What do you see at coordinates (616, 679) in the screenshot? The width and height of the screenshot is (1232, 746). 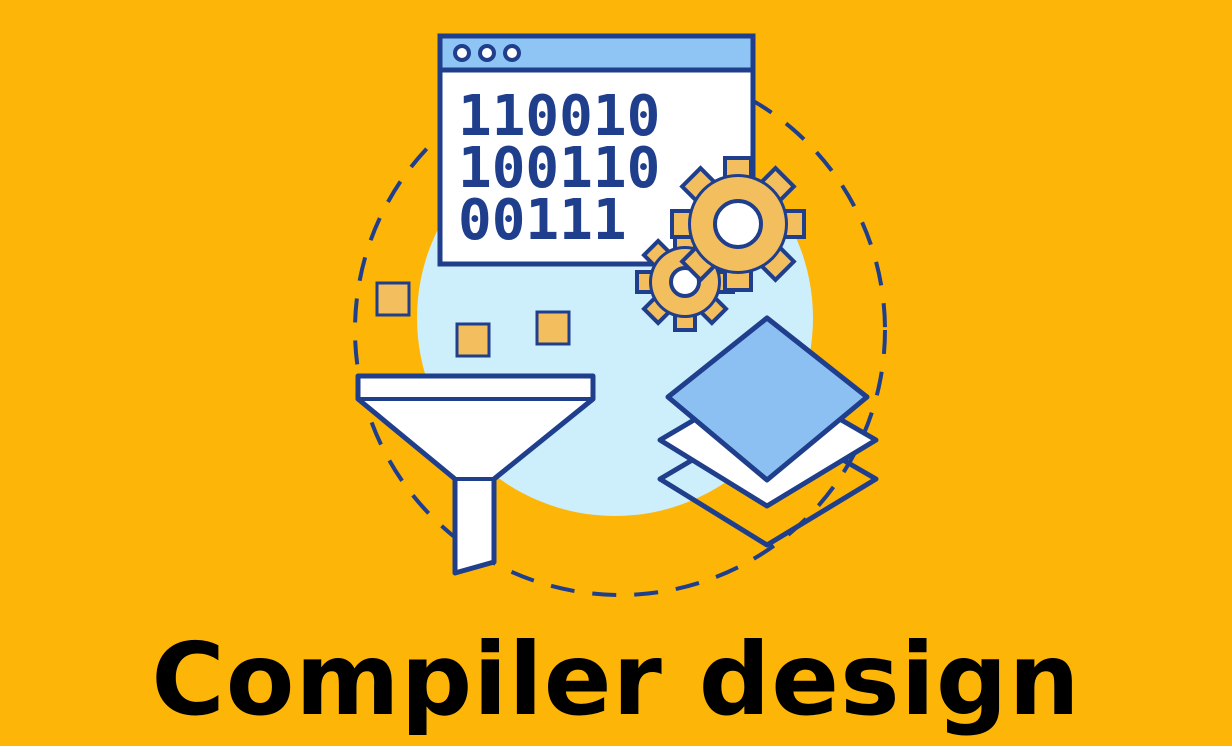 I see `page-title: Compiler design` at bounding box center [616, 679].